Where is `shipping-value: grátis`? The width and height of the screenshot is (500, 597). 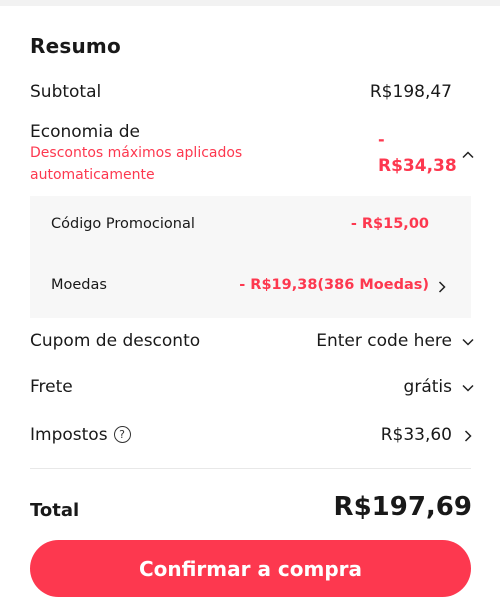
shipping-value: grátis is located at coordinates (428, 387).